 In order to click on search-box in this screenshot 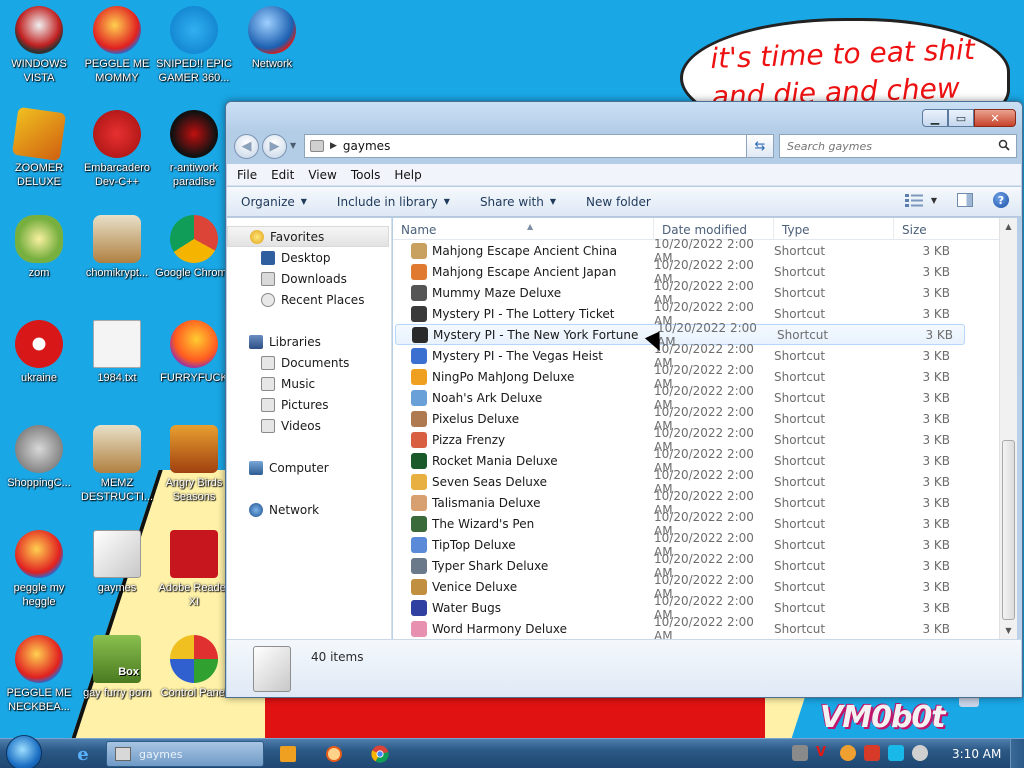, I will do `click(898, 146)`.